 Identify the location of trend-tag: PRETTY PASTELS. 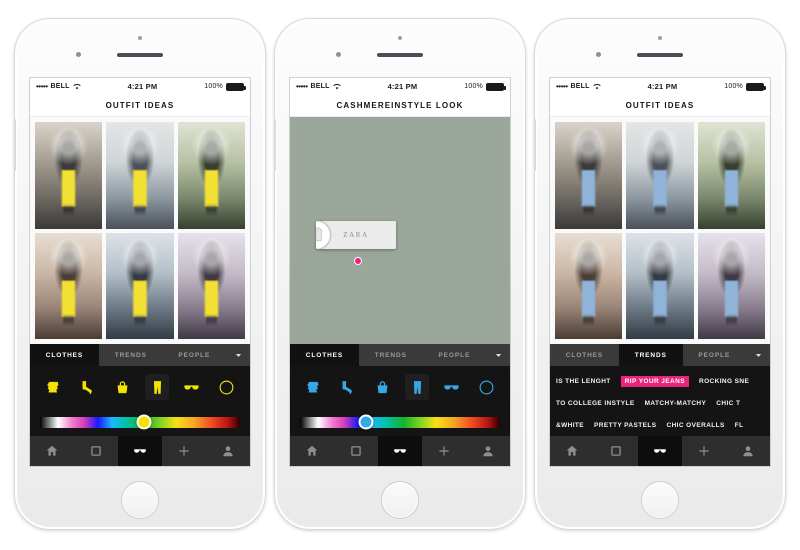
(625, 425).